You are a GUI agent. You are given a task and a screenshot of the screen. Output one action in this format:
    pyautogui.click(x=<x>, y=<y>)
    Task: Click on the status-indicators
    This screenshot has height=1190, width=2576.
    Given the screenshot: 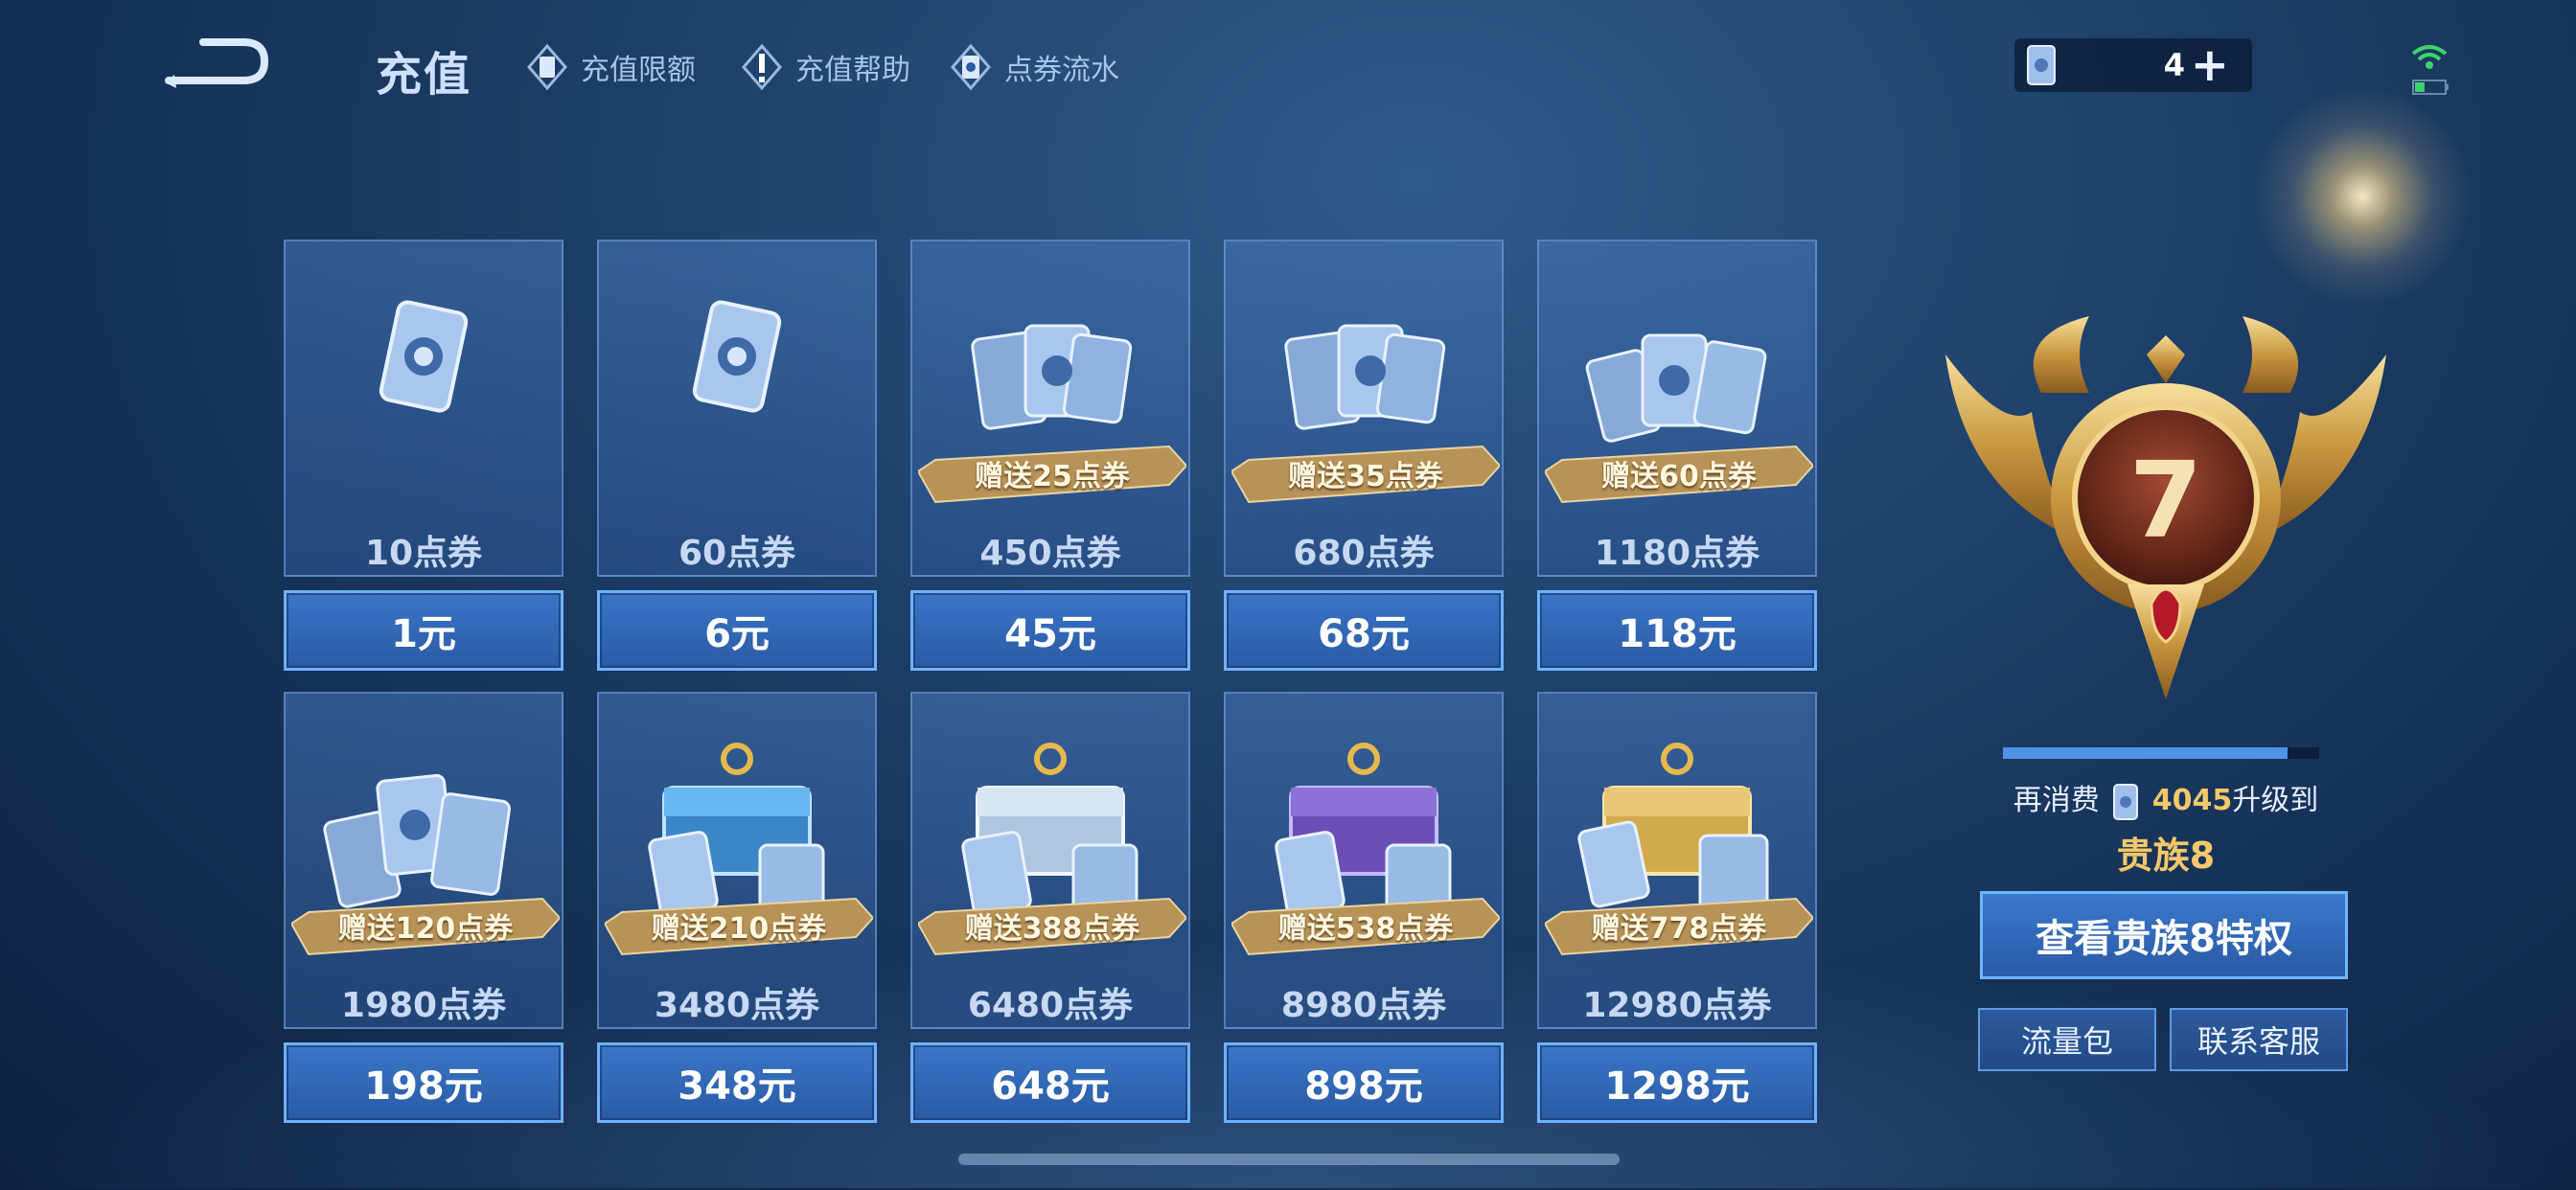 What is the action you would take?
    pyautogui.click(x=2429, y=68)
    